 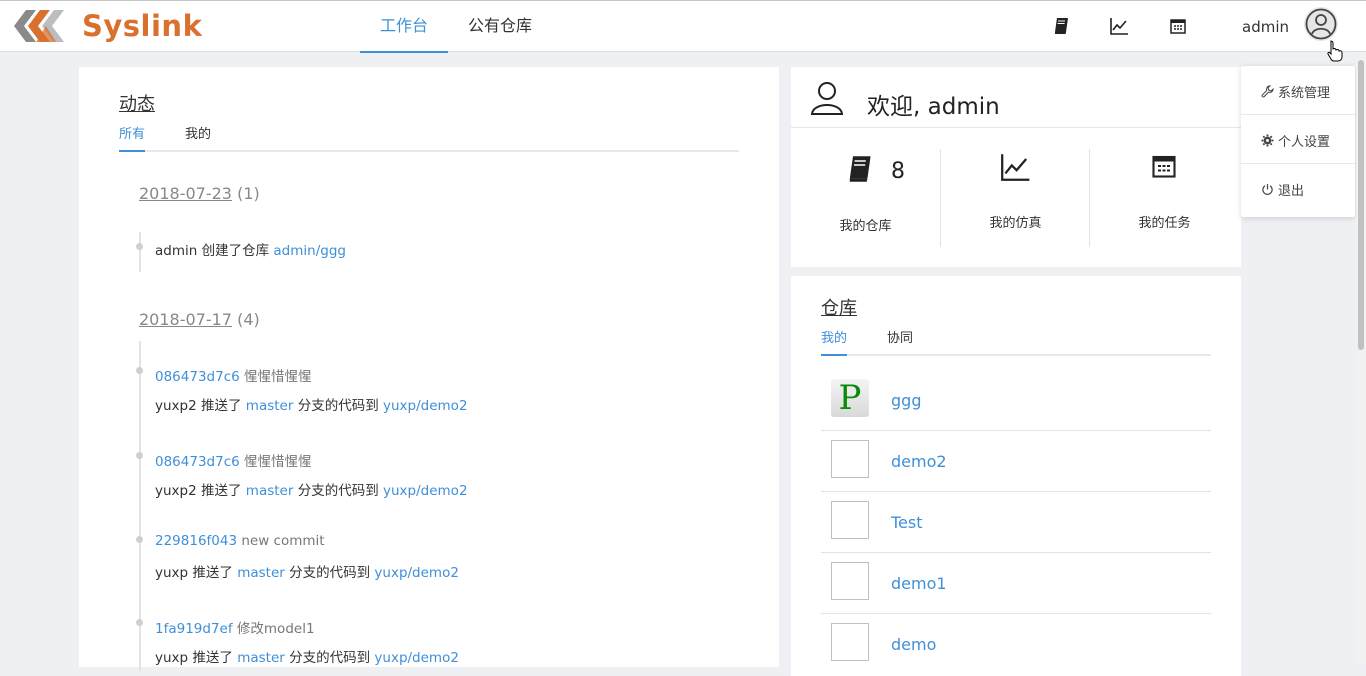 What do you see at coordinates (1016, 583) in the screenshot?
I see `repo-row: demo1` at bounding box center [1016, 583].